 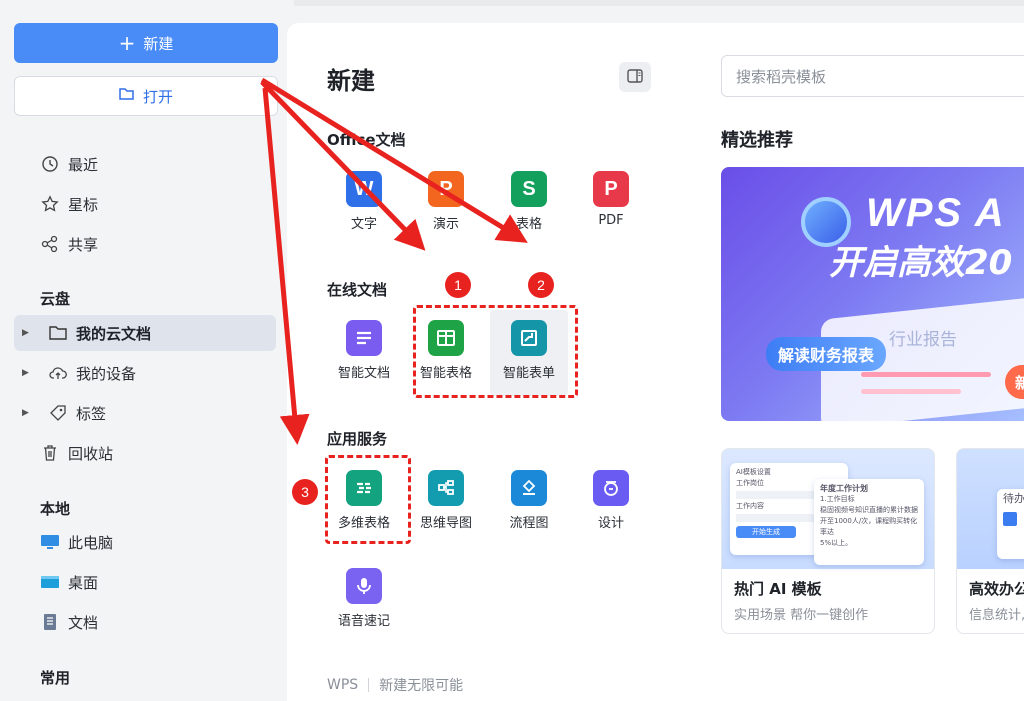 What do you see at coordinates (145, 413) in the screenshot?
I see `sidebar-item-tags: ▶ 标签` at bounding box center [145, 413].